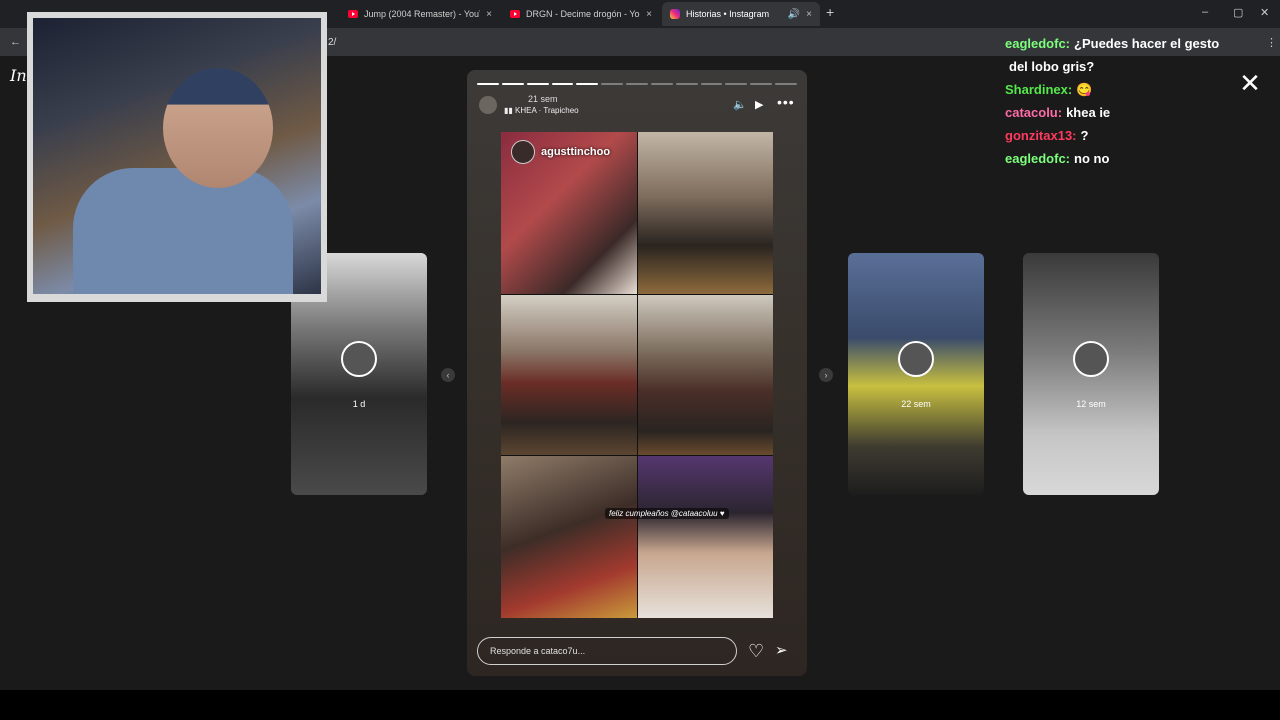 Image resolution: width=1280 pixels, height=720 pixels. What do you see at coordinates (1135, 135) in the screenshot?
I see `chat-message: gonzitax13:?` at bounding box center [1135, 135].